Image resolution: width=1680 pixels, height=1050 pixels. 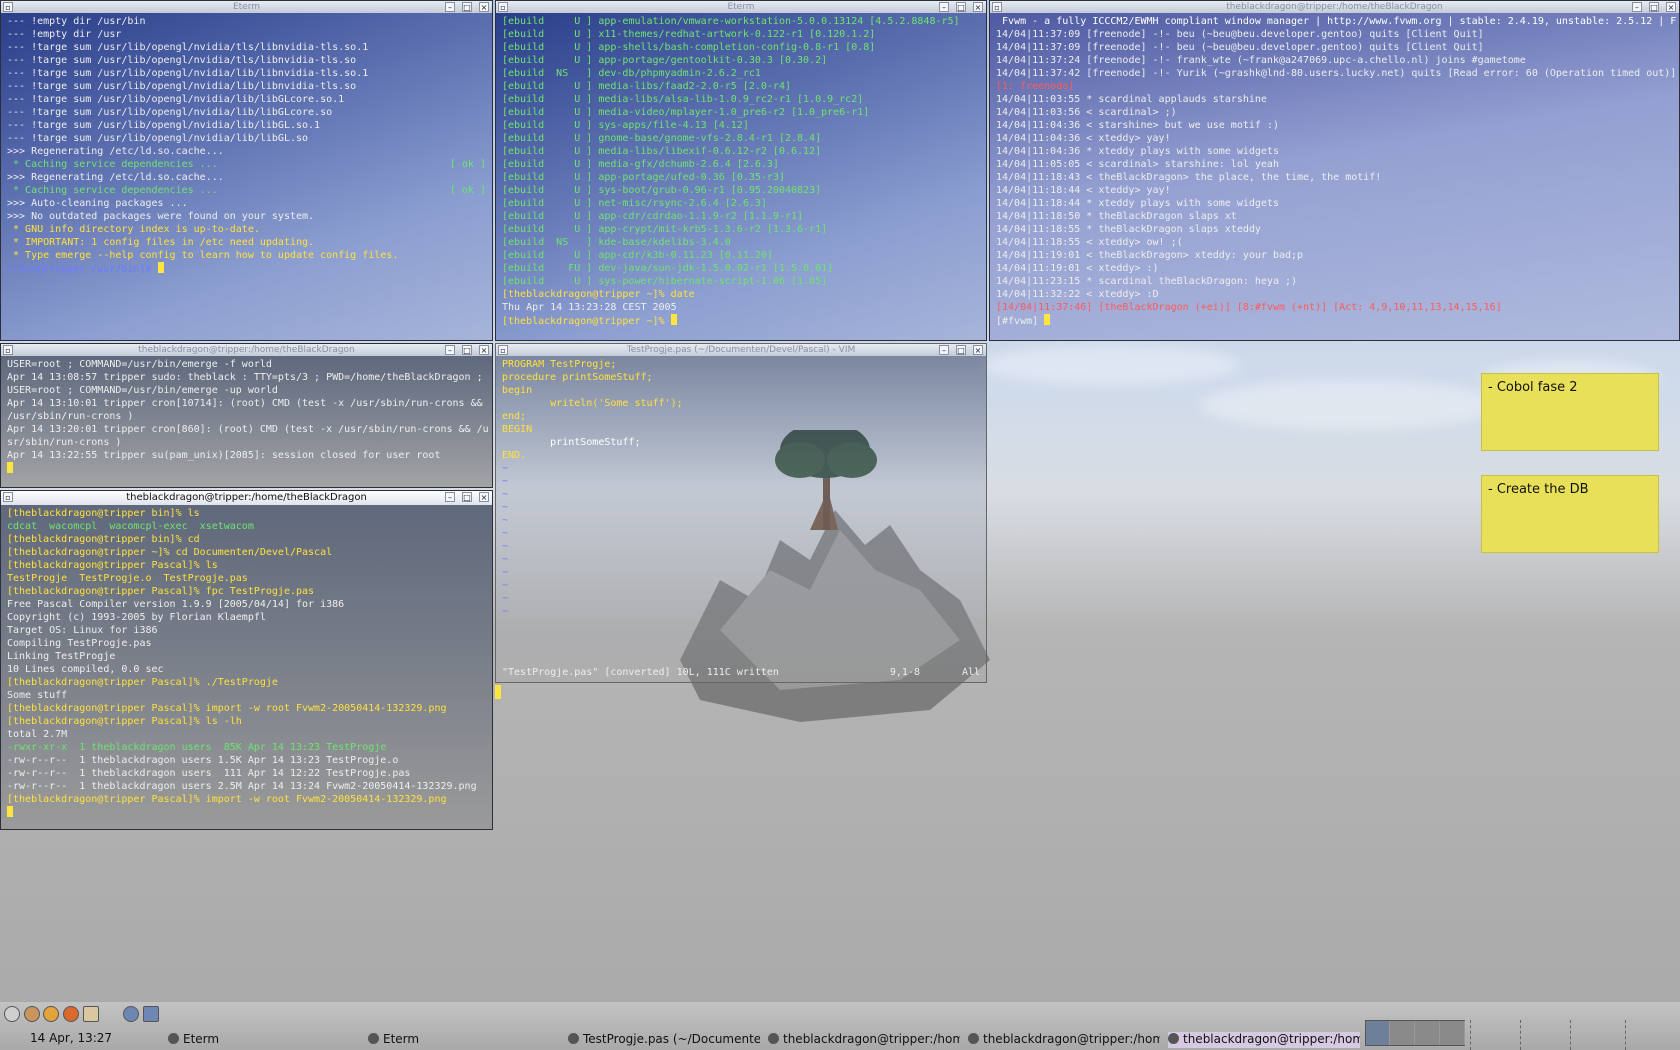 What do you see at coordinates (71, 1014) in the screenshot?
I see `firefox-icon` at bounding box center [71, 1014].